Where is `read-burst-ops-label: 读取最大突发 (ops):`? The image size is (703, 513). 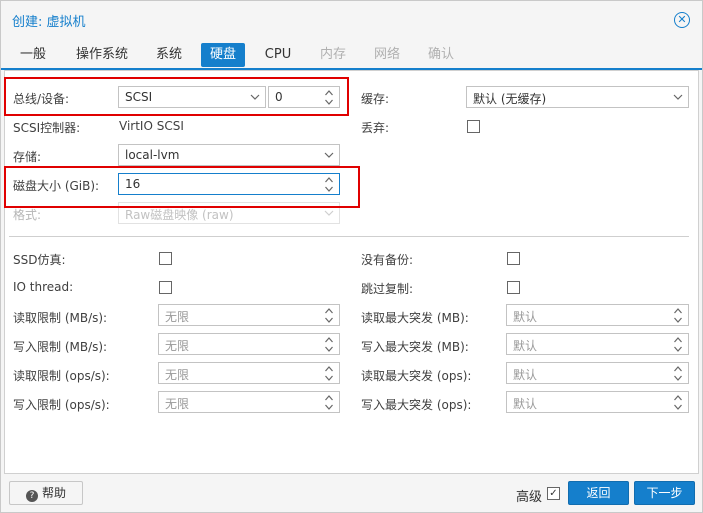 read-burst-ops-label: 读取最大突发 (ops): is located at coordinates (416, 376).